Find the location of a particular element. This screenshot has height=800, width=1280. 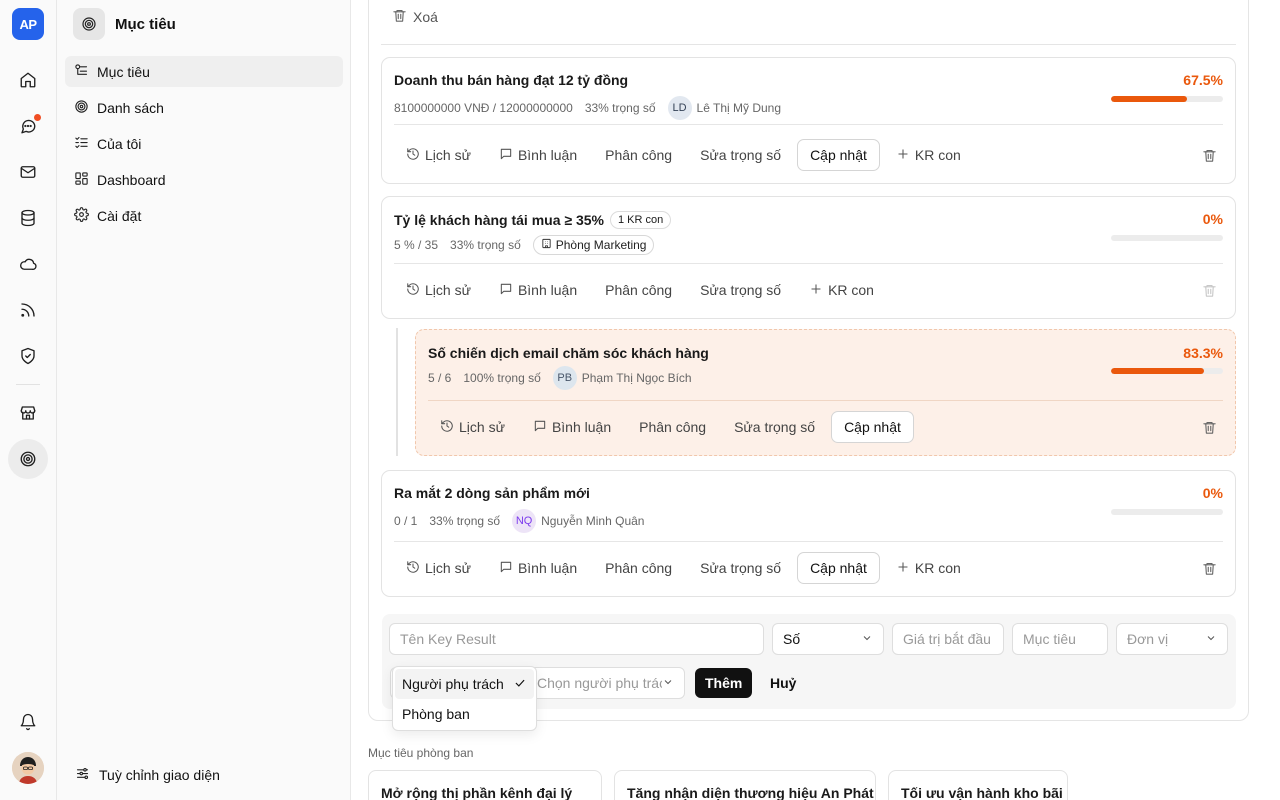

kr-weight: 100% trọng số is located at coordinates (502, 378).